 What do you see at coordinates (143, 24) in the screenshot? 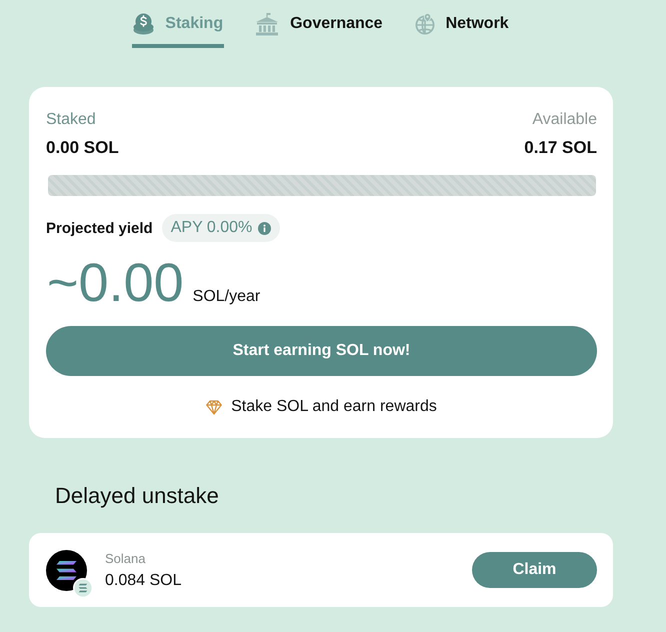
I see `coins-icon` at bounding box center [143, 24].